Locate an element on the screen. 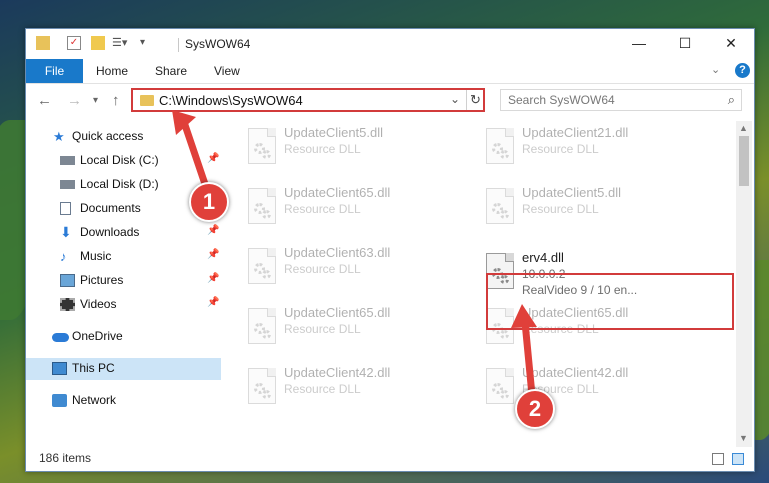  sidebar-item-onedrive: OneDrive is located at coordinates (123, 337).